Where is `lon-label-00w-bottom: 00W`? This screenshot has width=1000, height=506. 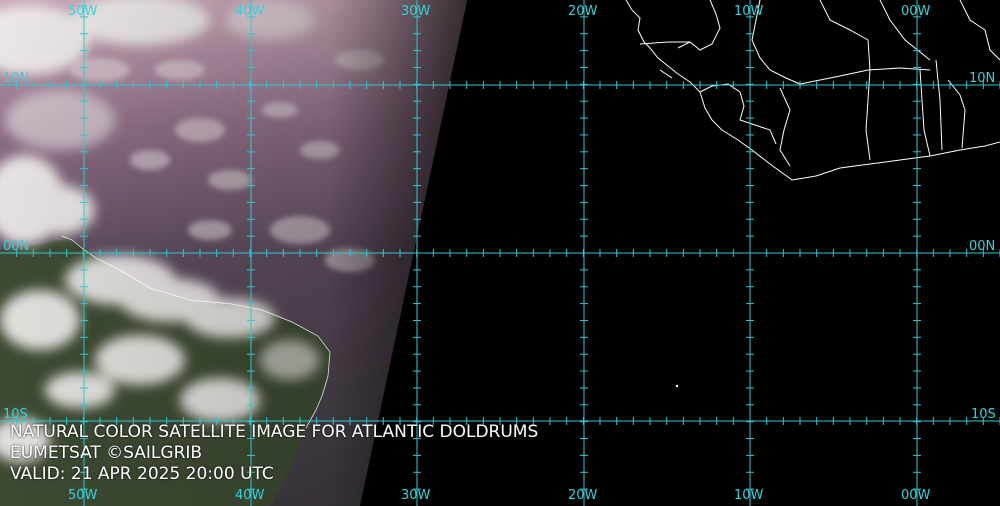 lon-label-00w-bottom: 00W is located at coordinates (916, 495).